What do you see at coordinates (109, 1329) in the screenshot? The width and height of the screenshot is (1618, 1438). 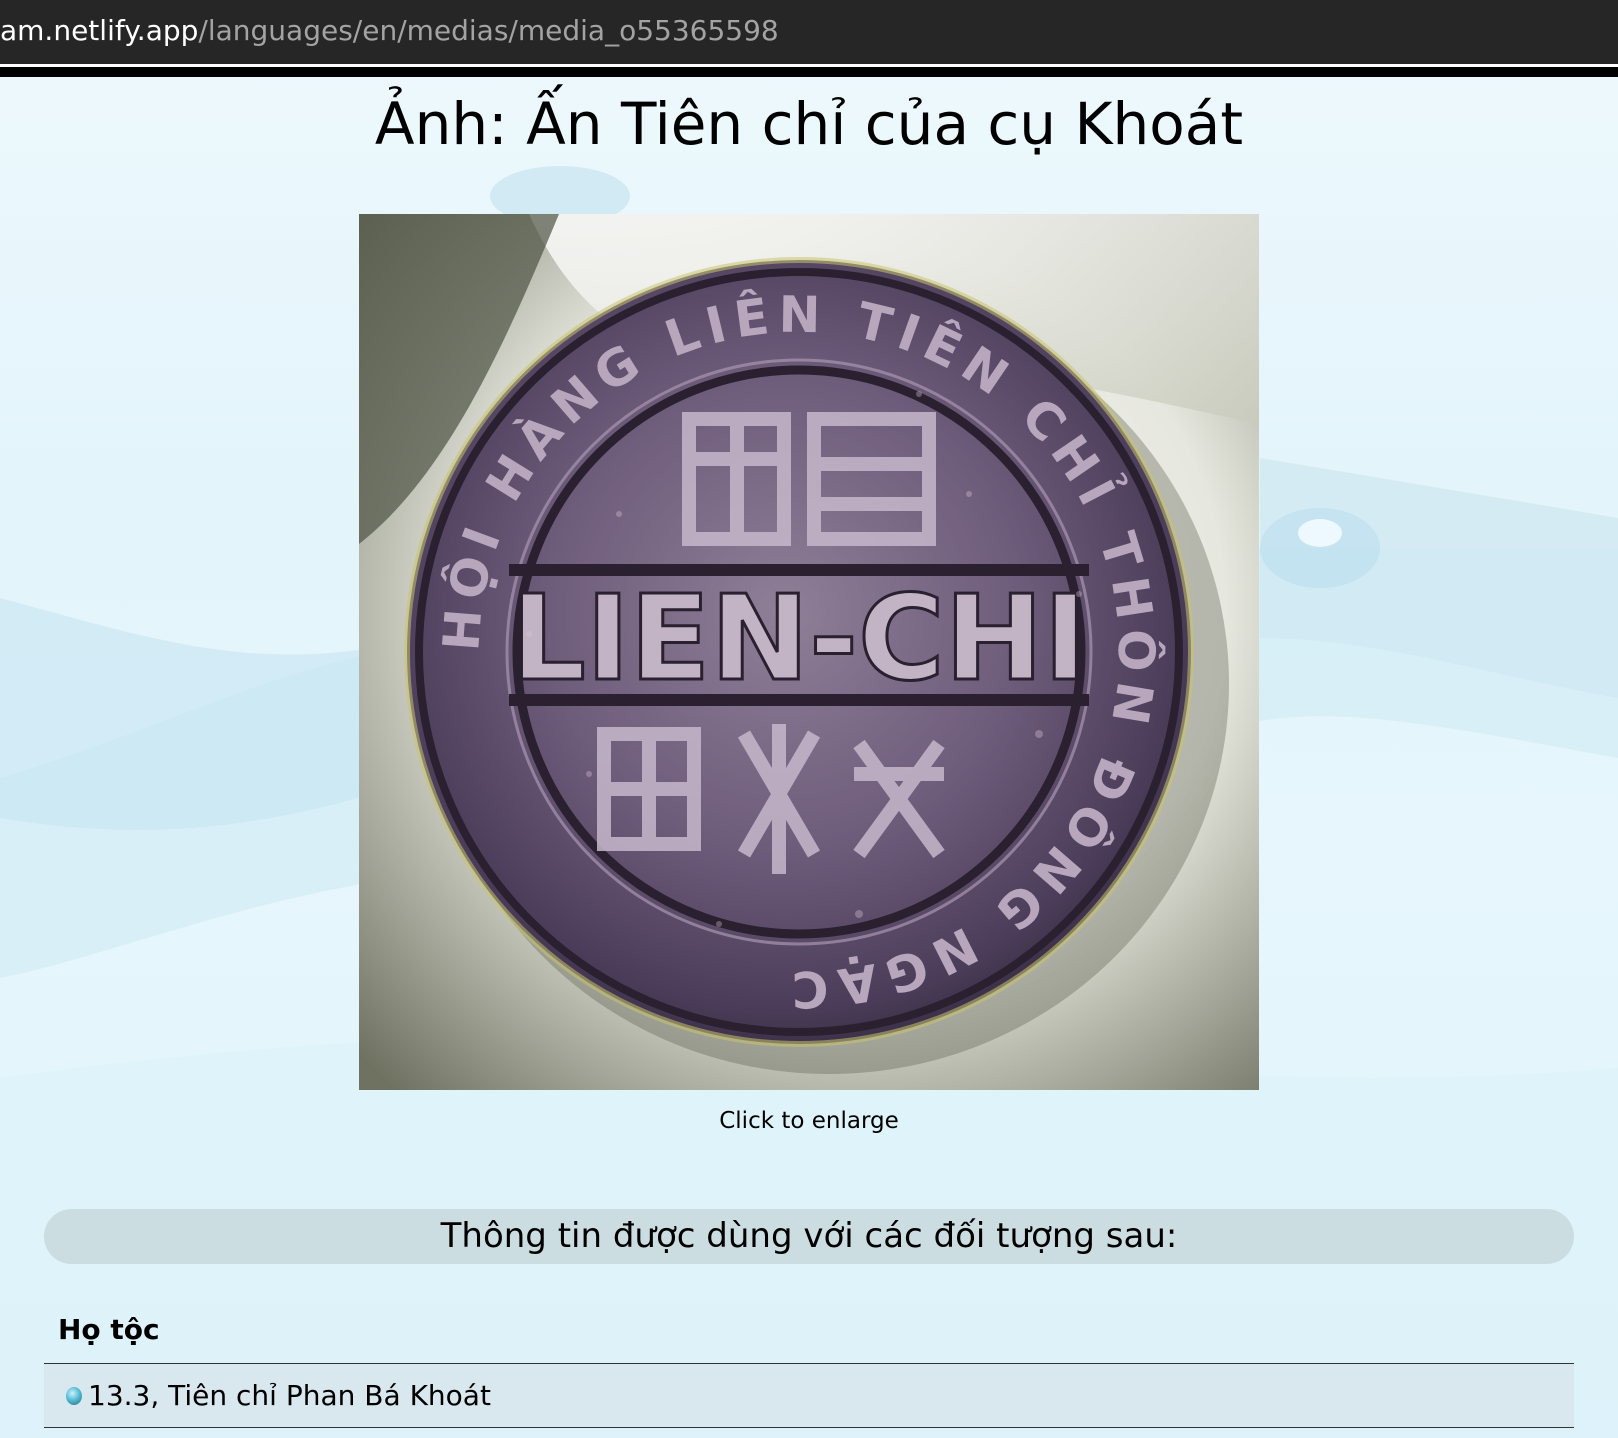 I see `group-label: Họ tộc` at bounding box center [109, 1329].